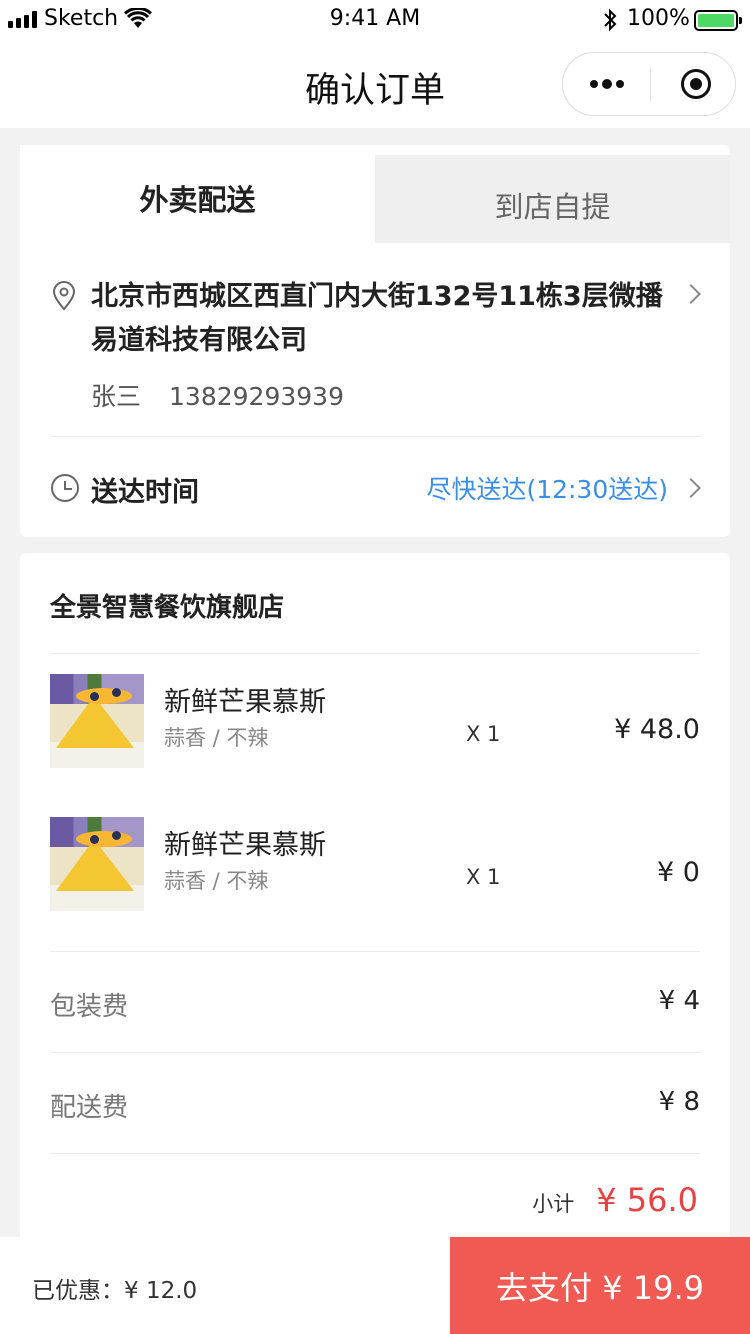 This screenshot has height=1334, width=750. I want to click on order-item: 新鲜芒果慕斯 蒜香 / 不辣 X 1 ¥ 0, so click(375, 865).